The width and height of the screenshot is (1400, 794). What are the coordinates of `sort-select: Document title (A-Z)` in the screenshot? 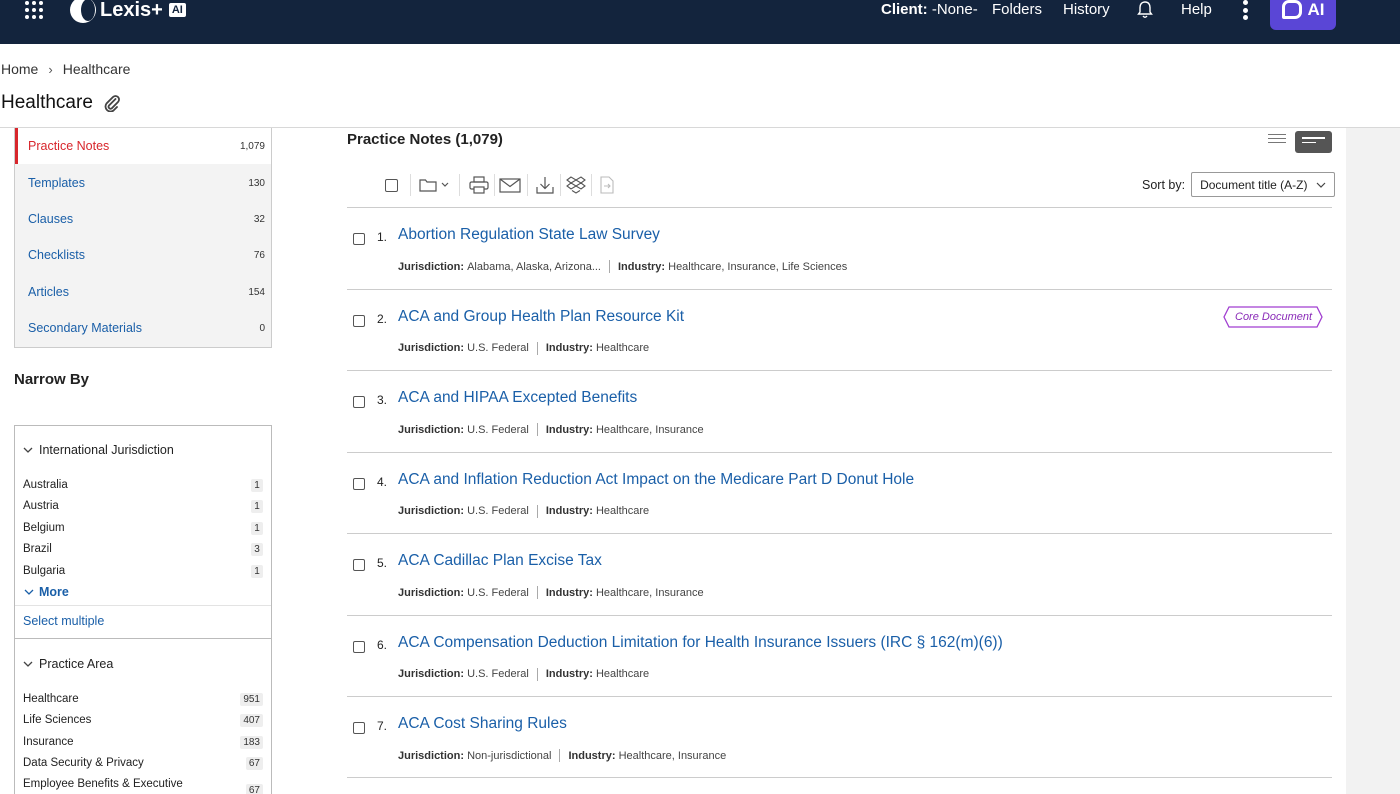 It's located at (1263, 184).